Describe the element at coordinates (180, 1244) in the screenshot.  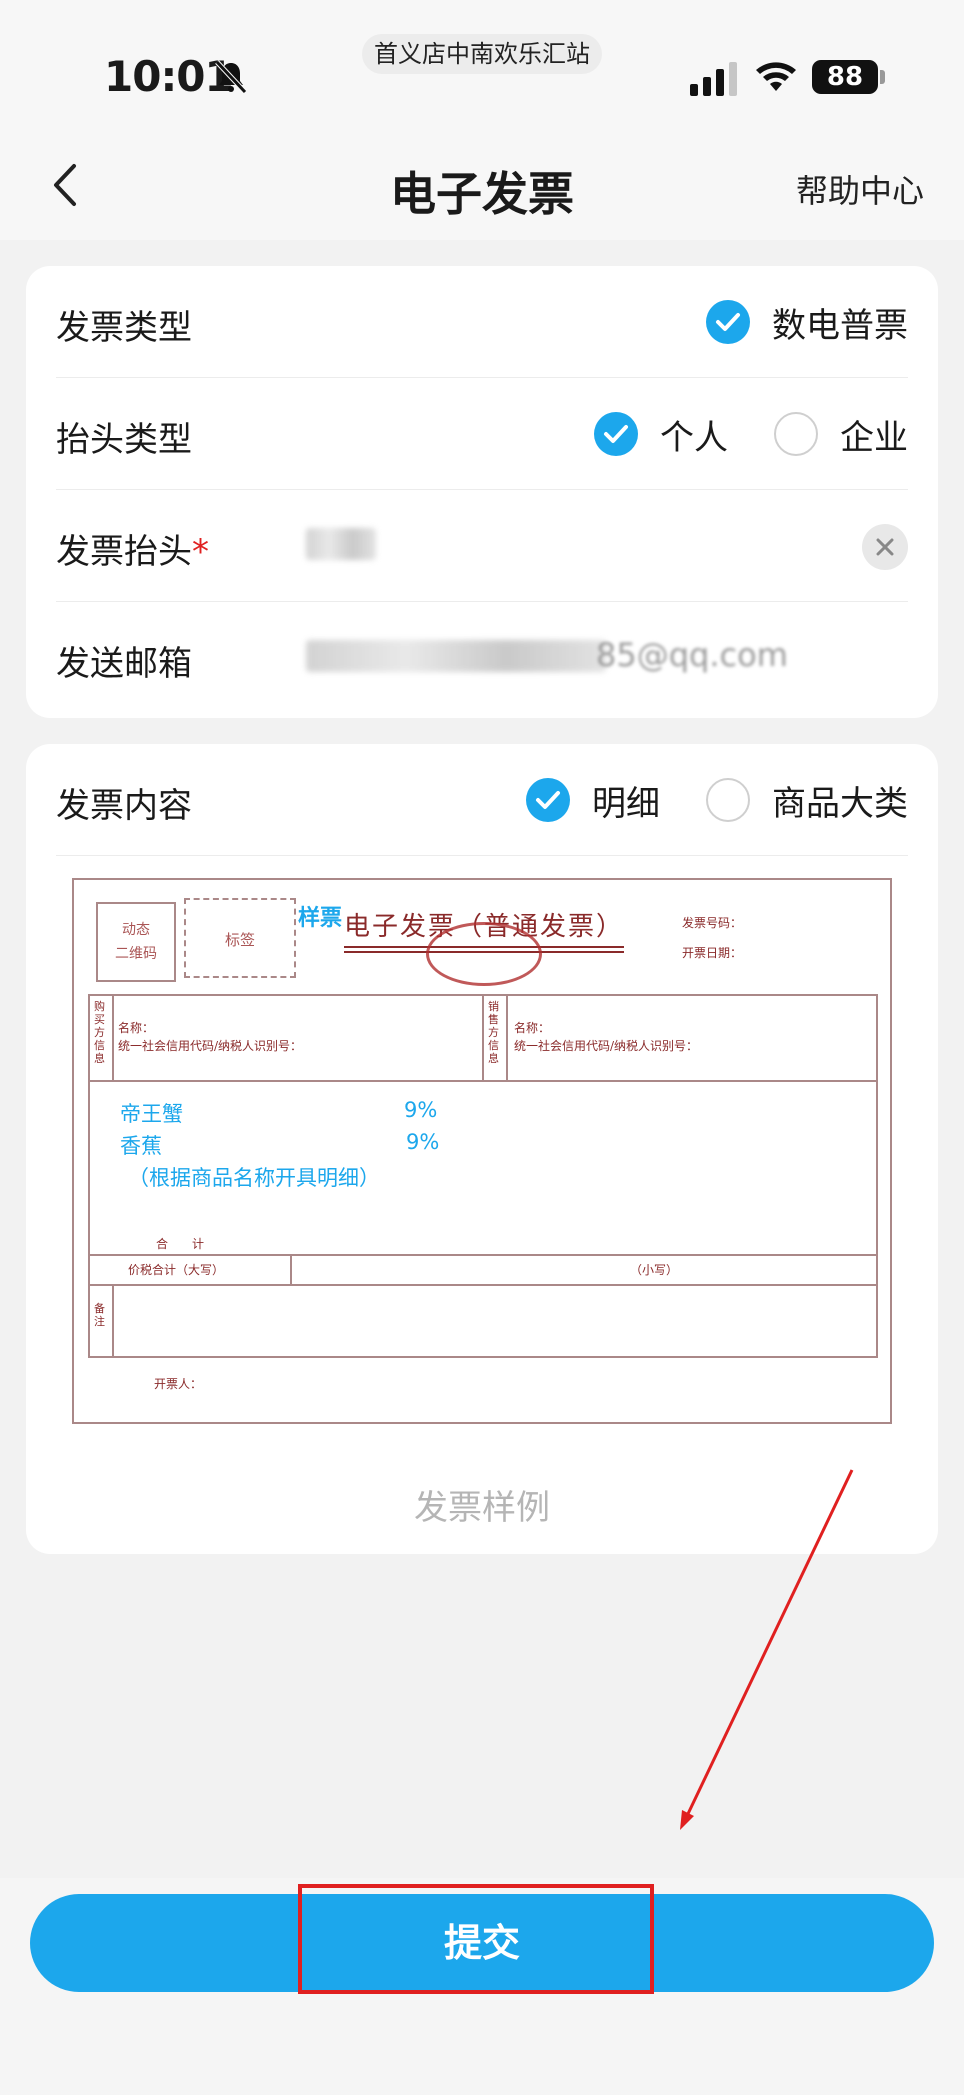
I see `total-label: 合 计` at that location.